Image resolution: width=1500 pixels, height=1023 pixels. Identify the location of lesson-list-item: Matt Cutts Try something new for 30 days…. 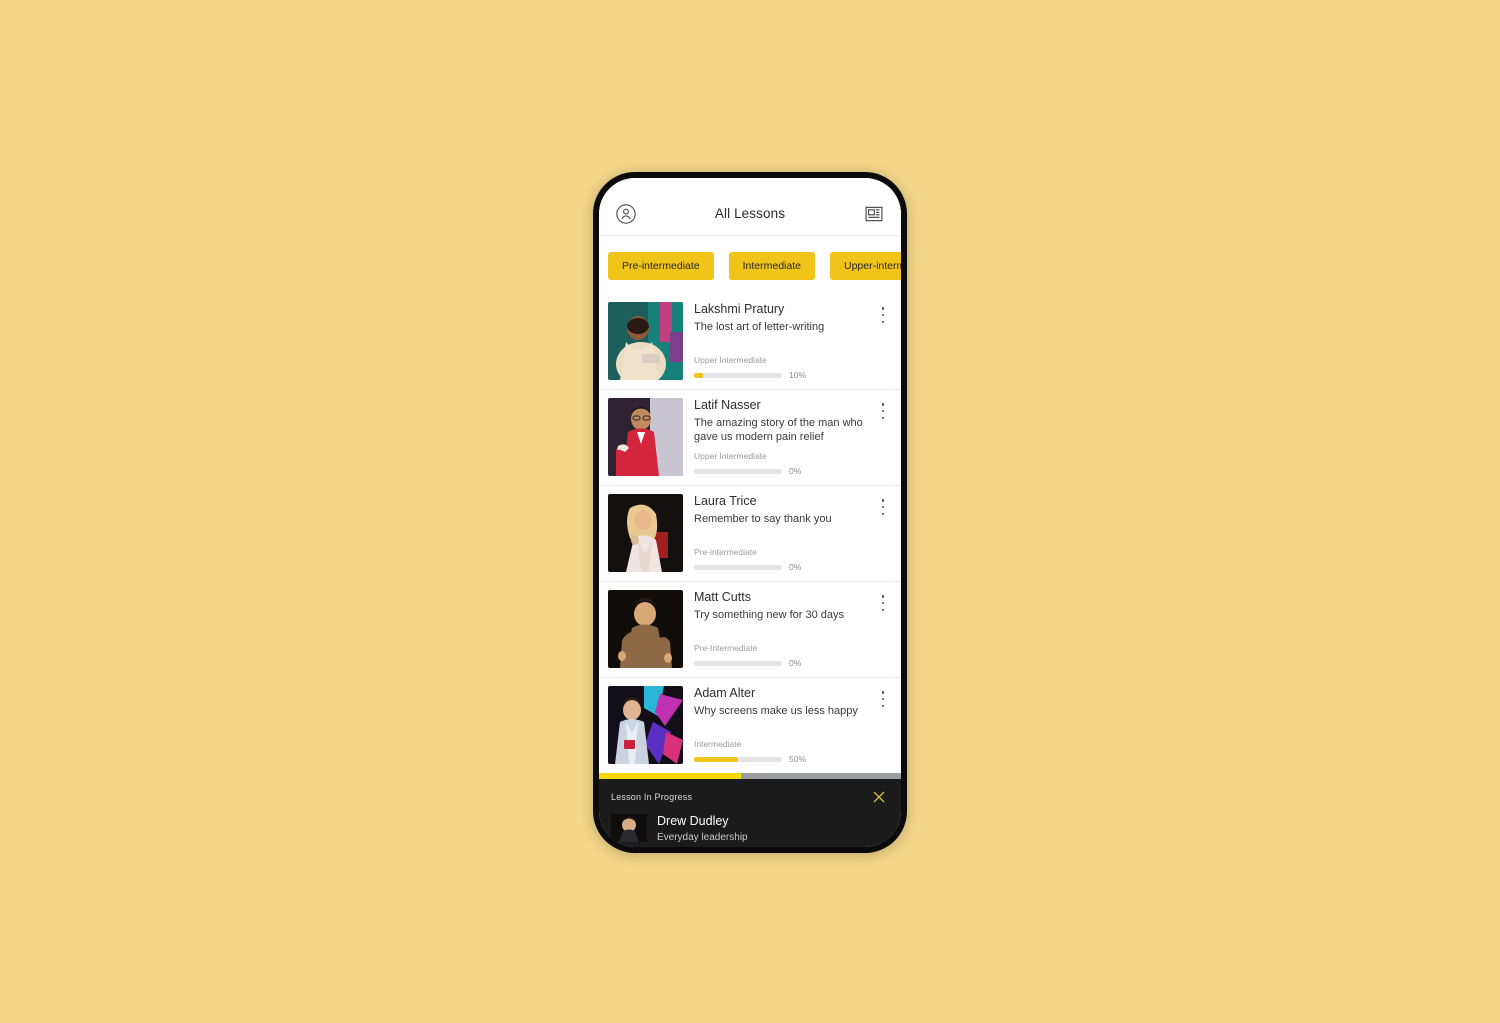
(750, 630).